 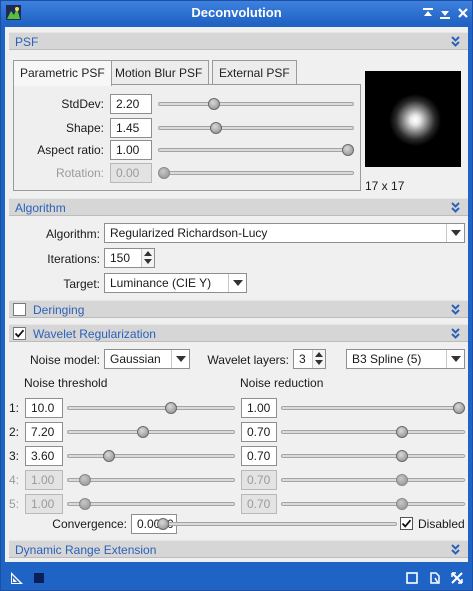 What do you see at coordinates (70, 150) in the screenshot?
I see `aspect-ratio-label: Aspect ratio:` at bounding box center [70, 150].